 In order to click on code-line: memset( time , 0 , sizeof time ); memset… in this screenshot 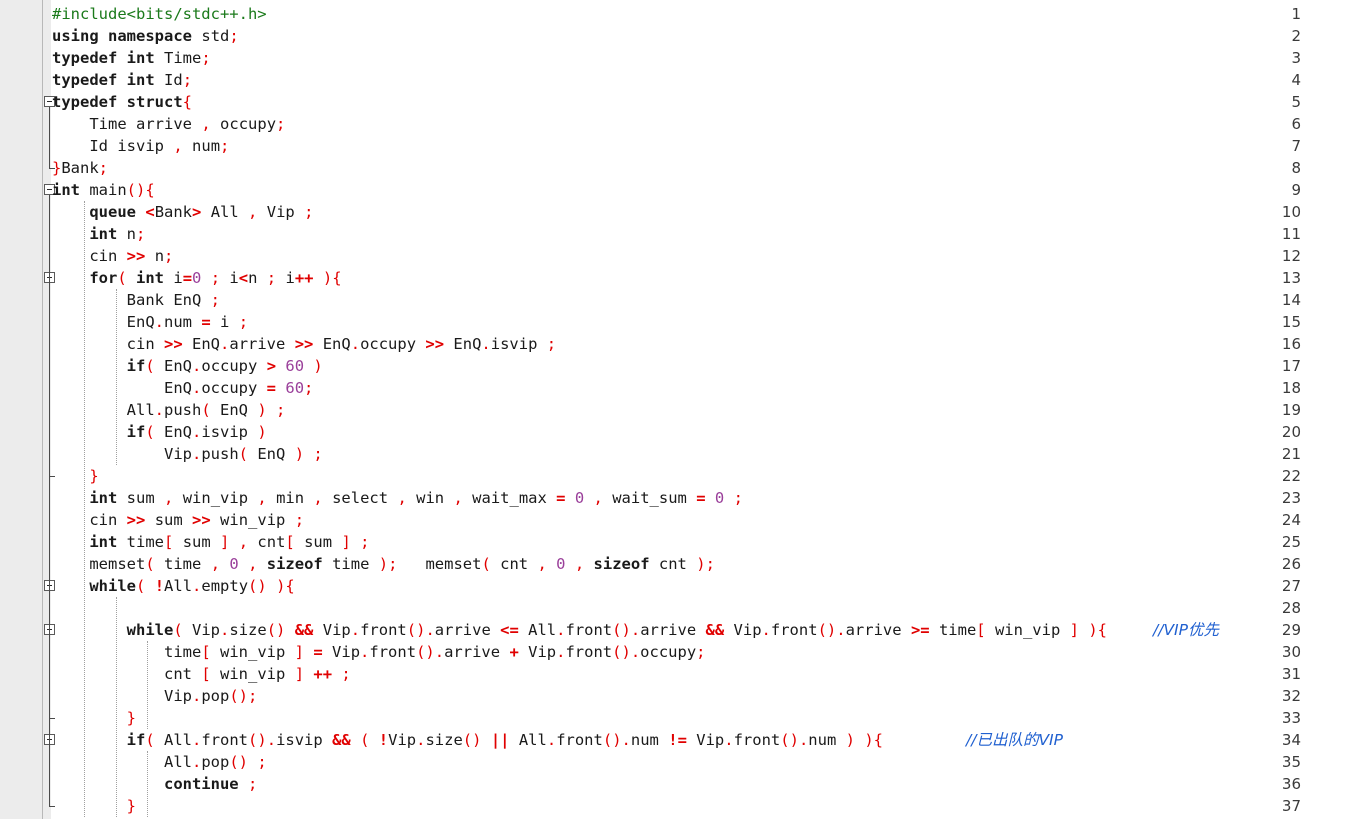, I will do `click(383, 564)`.